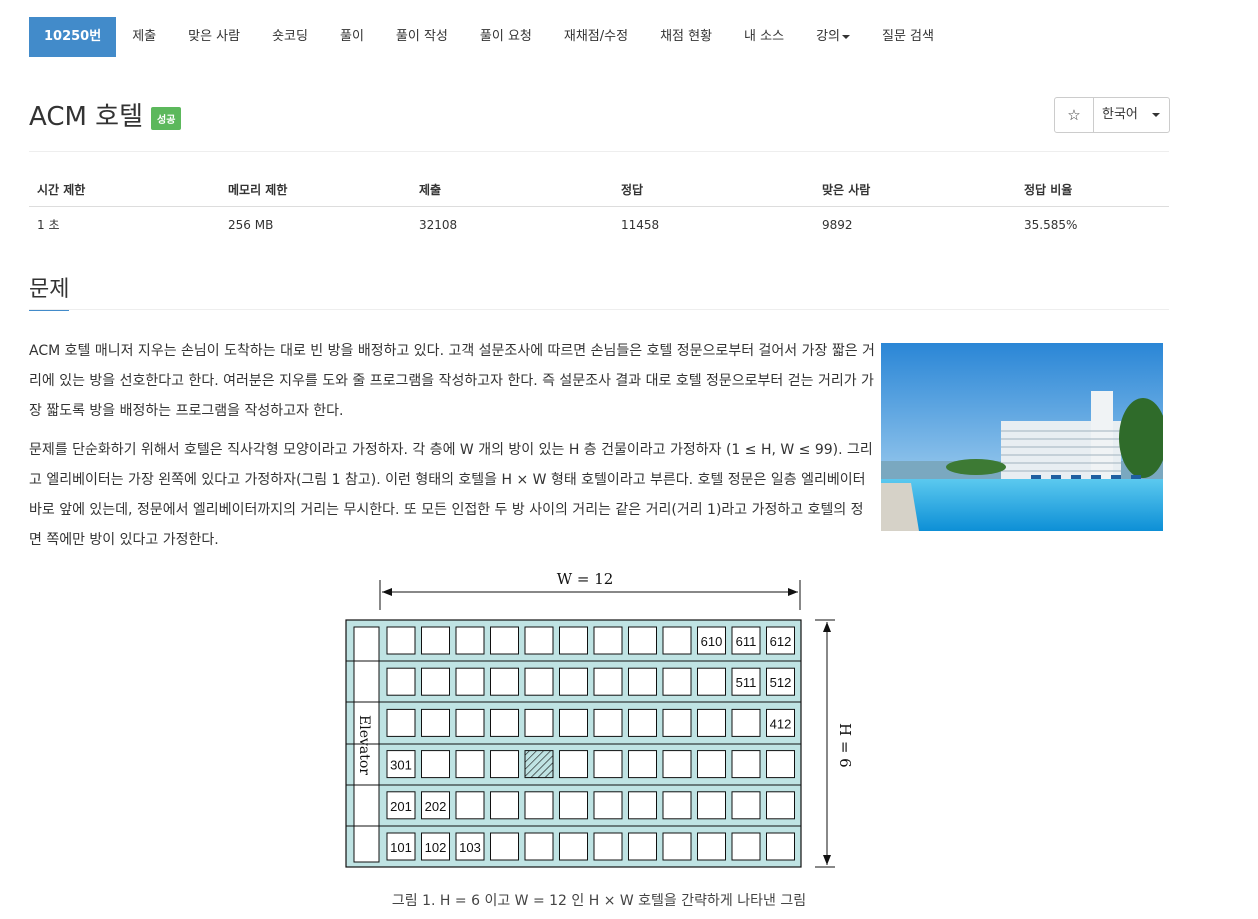  I want to click on nav-lectures-label: 강의, so click(828, 36).